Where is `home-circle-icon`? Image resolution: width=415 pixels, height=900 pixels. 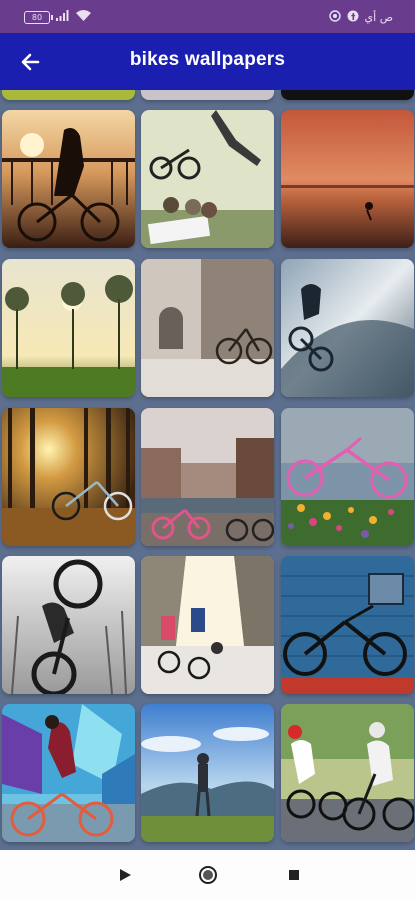 home-circle-icon is located at coordinates (208, 875).